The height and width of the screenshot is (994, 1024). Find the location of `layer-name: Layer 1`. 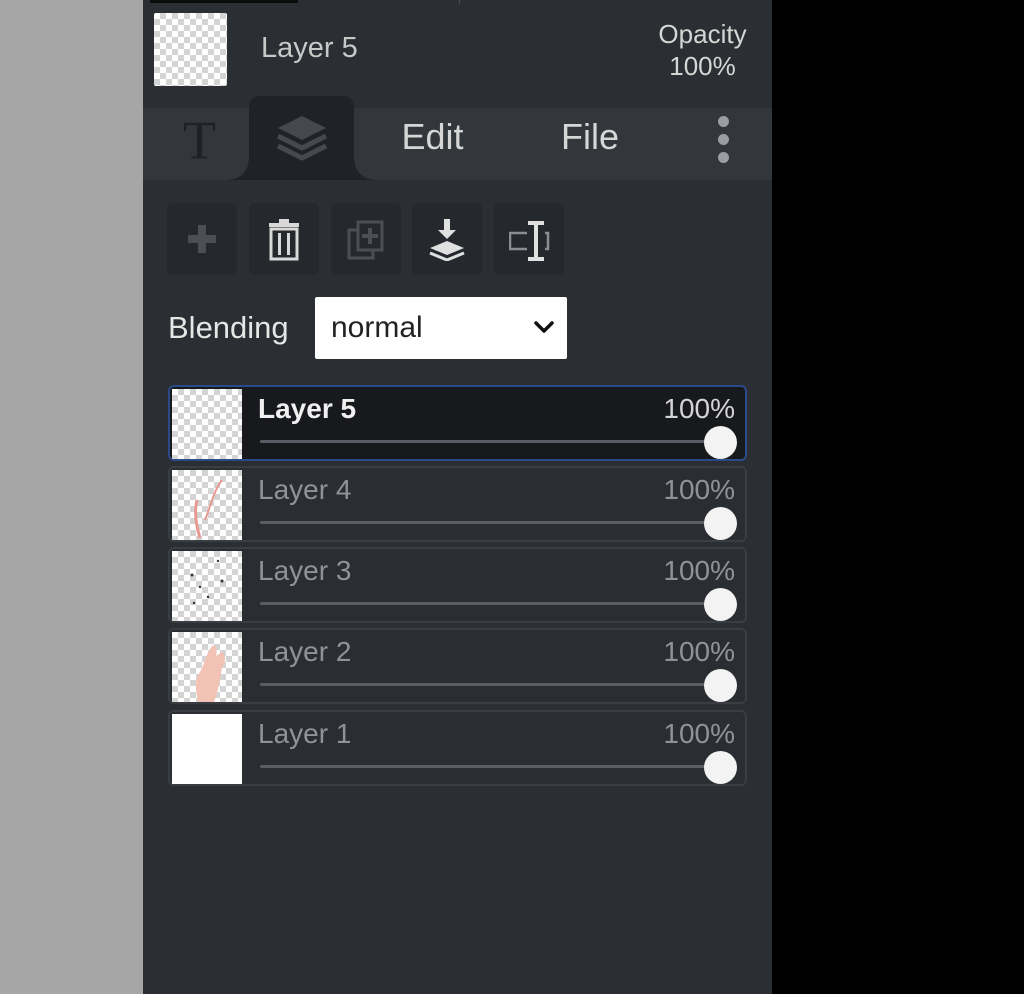

layer-name: Layer 1 is located at coordinates (305, 733).